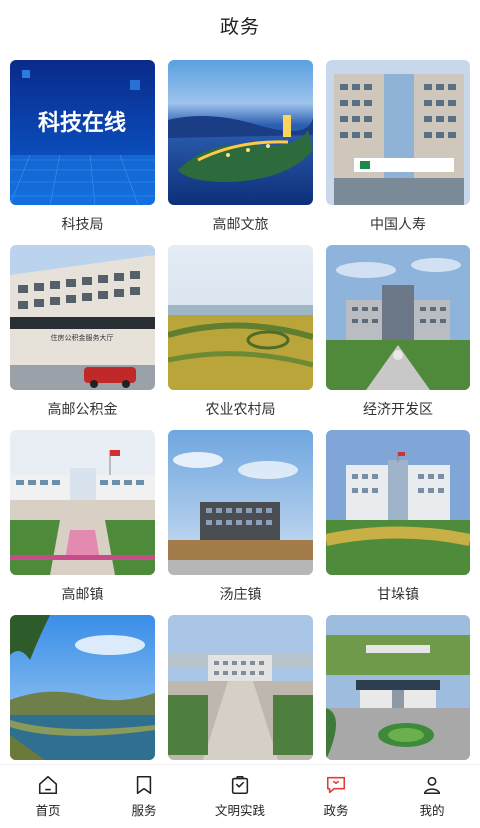 Image resolution: width=480 pixels, height=828 pixels. What do you see at coordinates (240, 595) in the screenshot?
I see `tile-label: 汤庄镇` at bounding box center [240, 595].